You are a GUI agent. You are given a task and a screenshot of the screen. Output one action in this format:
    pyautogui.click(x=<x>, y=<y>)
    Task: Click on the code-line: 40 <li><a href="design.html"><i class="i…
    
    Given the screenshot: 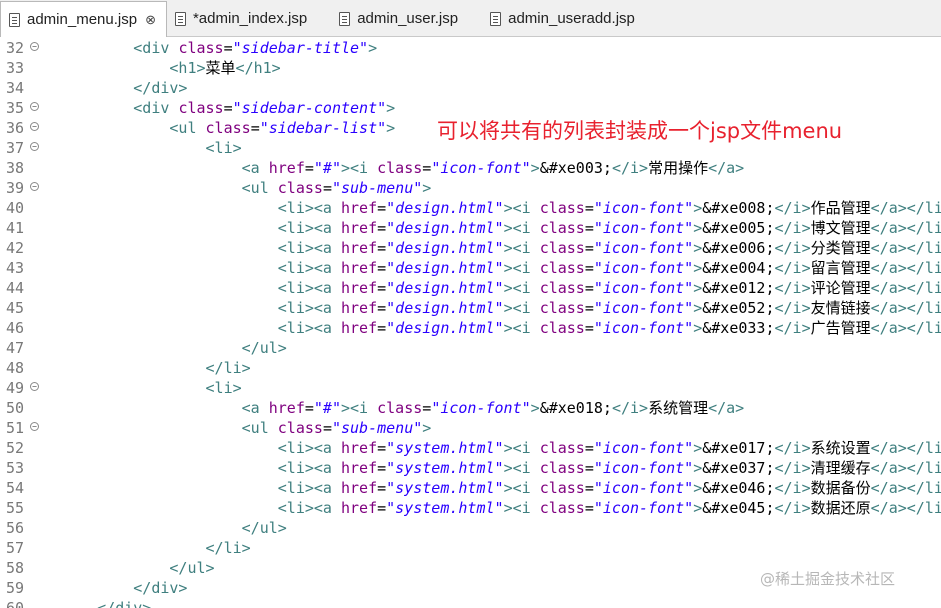 What is the action you would take?
    pyautogui.click(x=470, y=208)
    